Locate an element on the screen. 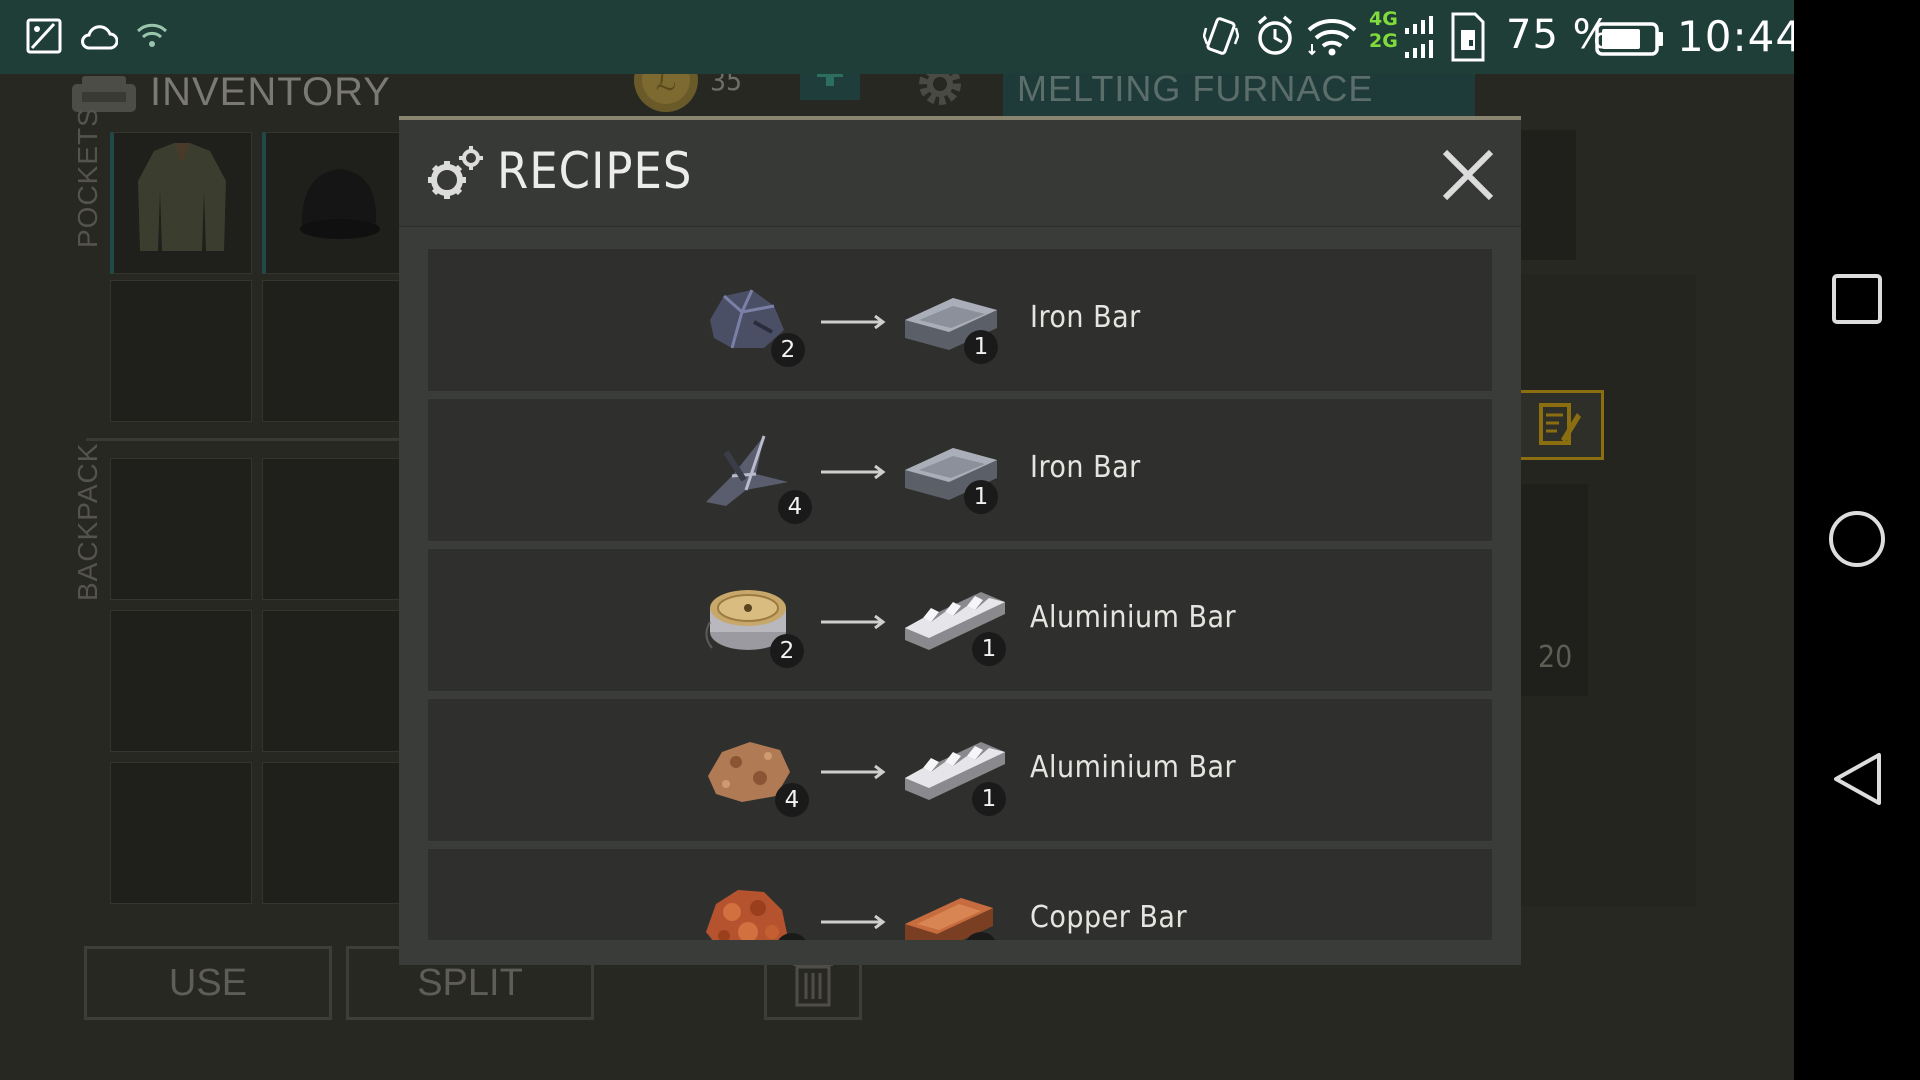  coin-icon: ℒ is located at coordinates (666, 96).